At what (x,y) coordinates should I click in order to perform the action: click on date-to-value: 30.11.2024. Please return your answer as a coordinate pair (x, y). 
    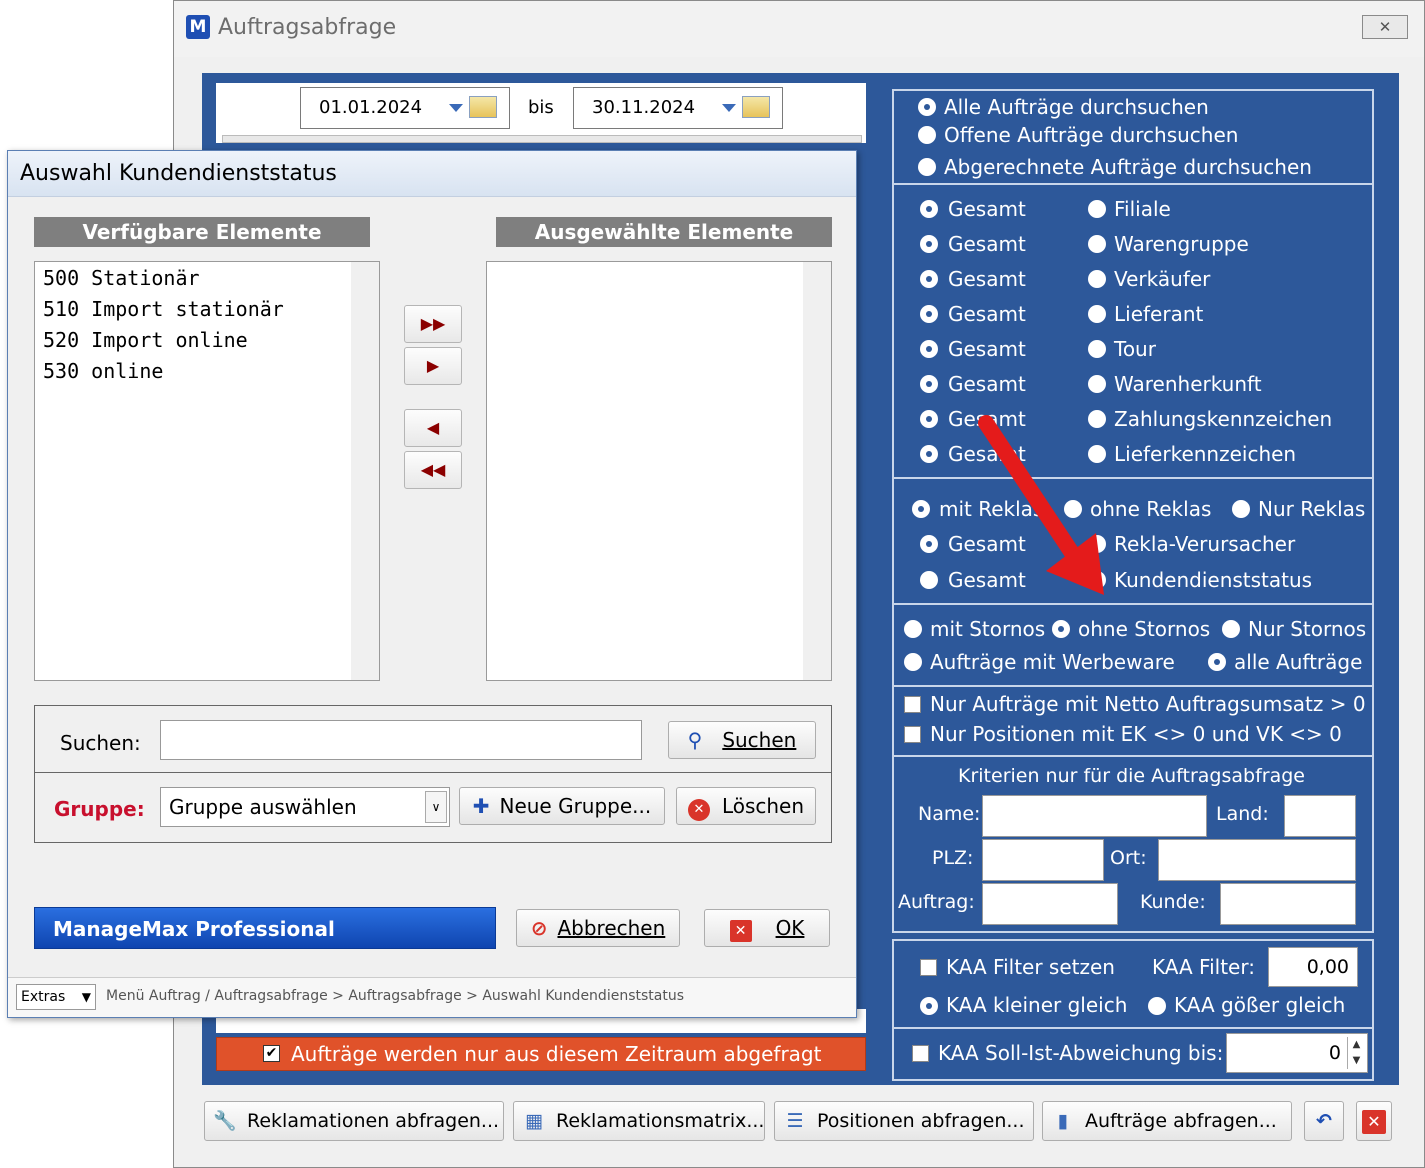
    Looking at the image, I should click on (644, 107).